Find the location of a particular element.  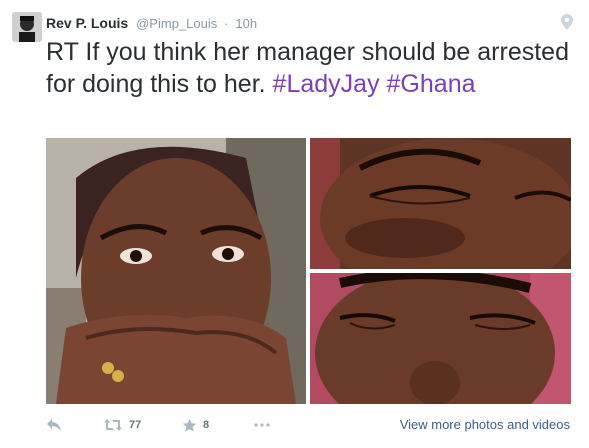

more-button is located at coordinates (262, 425).